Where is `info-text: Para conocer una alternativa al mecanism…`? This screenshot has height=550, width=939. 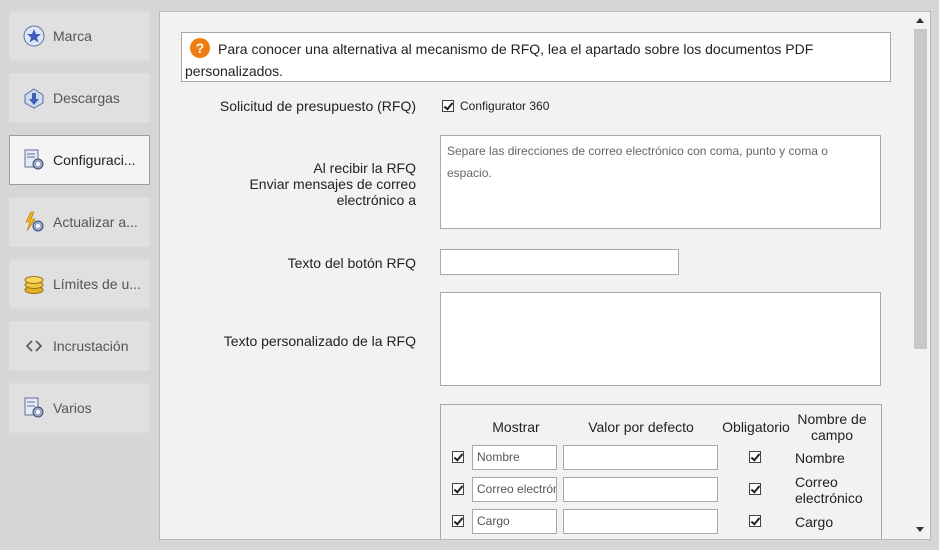
info-text: Para conocer una alternativa al mecanism… is located at coordinates (499, 60).